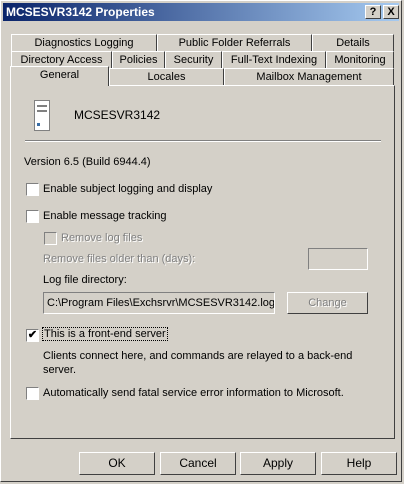 This screenshot has height=484, width=404. Describe the element at coordinates (353, 42) in the screenshot. I see `tab-details: Details` at that location.